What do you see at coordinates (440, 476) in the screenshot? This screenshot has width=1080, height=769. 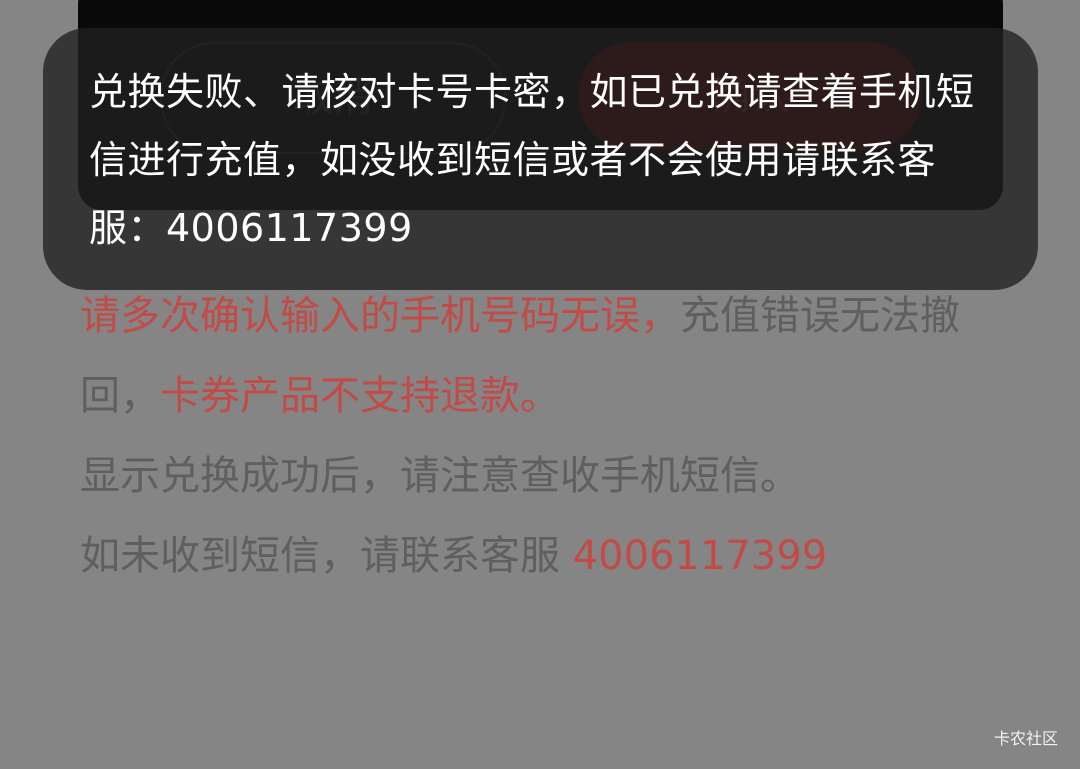 I see `notice-paragraph-2: 显示兑换成功后，请注意查收手机短信。` at bounding box center [440, 476].